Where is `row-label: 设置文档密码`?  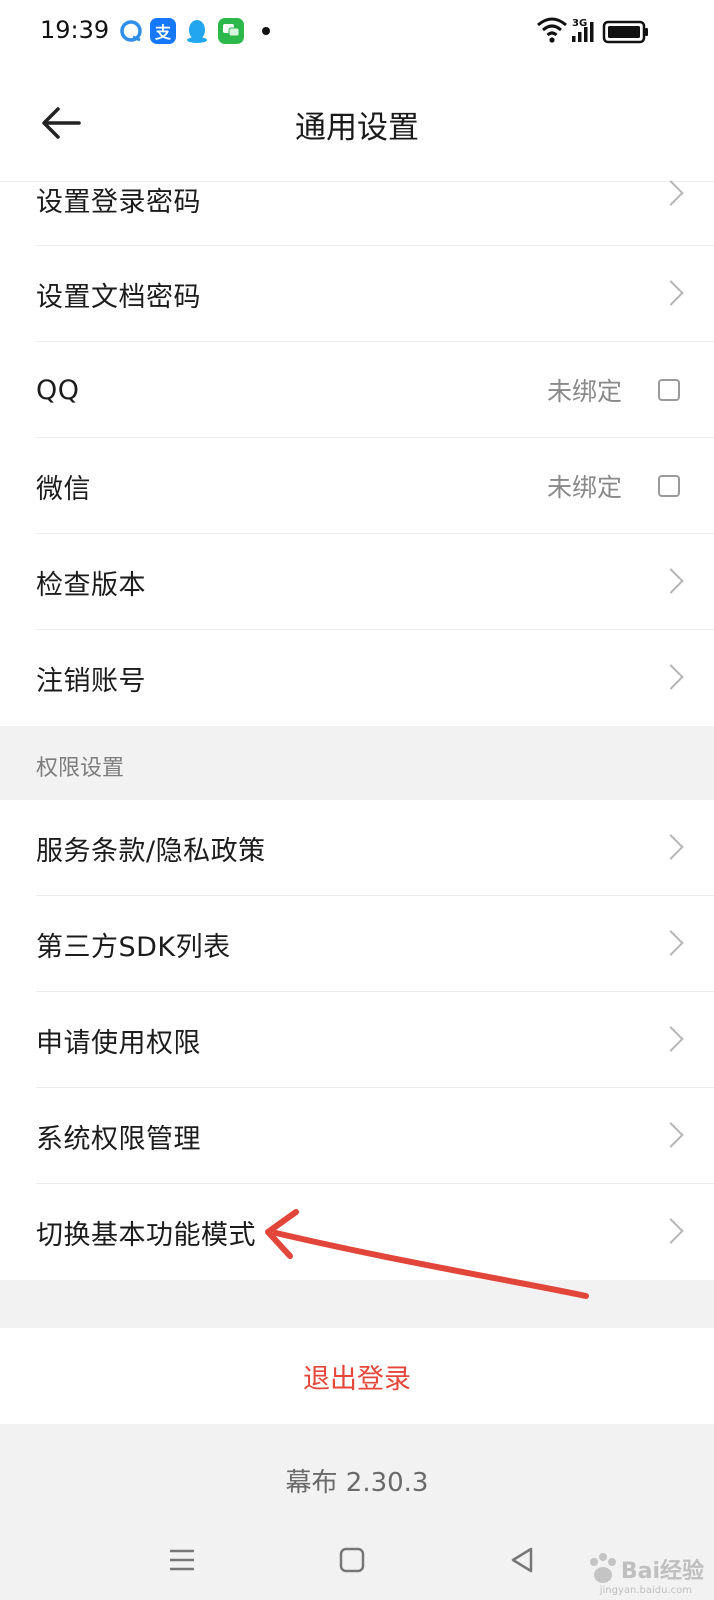 row-label: 设置文档密码 is located at coordinates (118, 297).